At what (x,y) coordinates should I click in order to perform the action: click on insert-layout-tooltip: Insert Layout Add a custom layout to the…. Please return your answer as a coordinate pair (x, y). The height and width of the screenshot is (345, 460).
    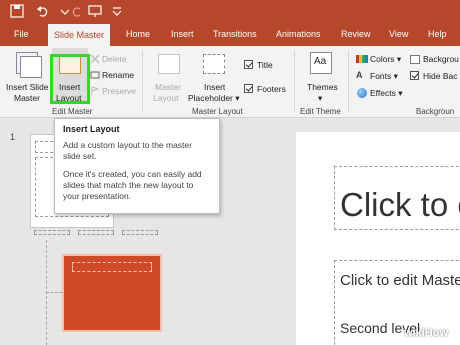
    Looking at the image, I should click on (137, 166).